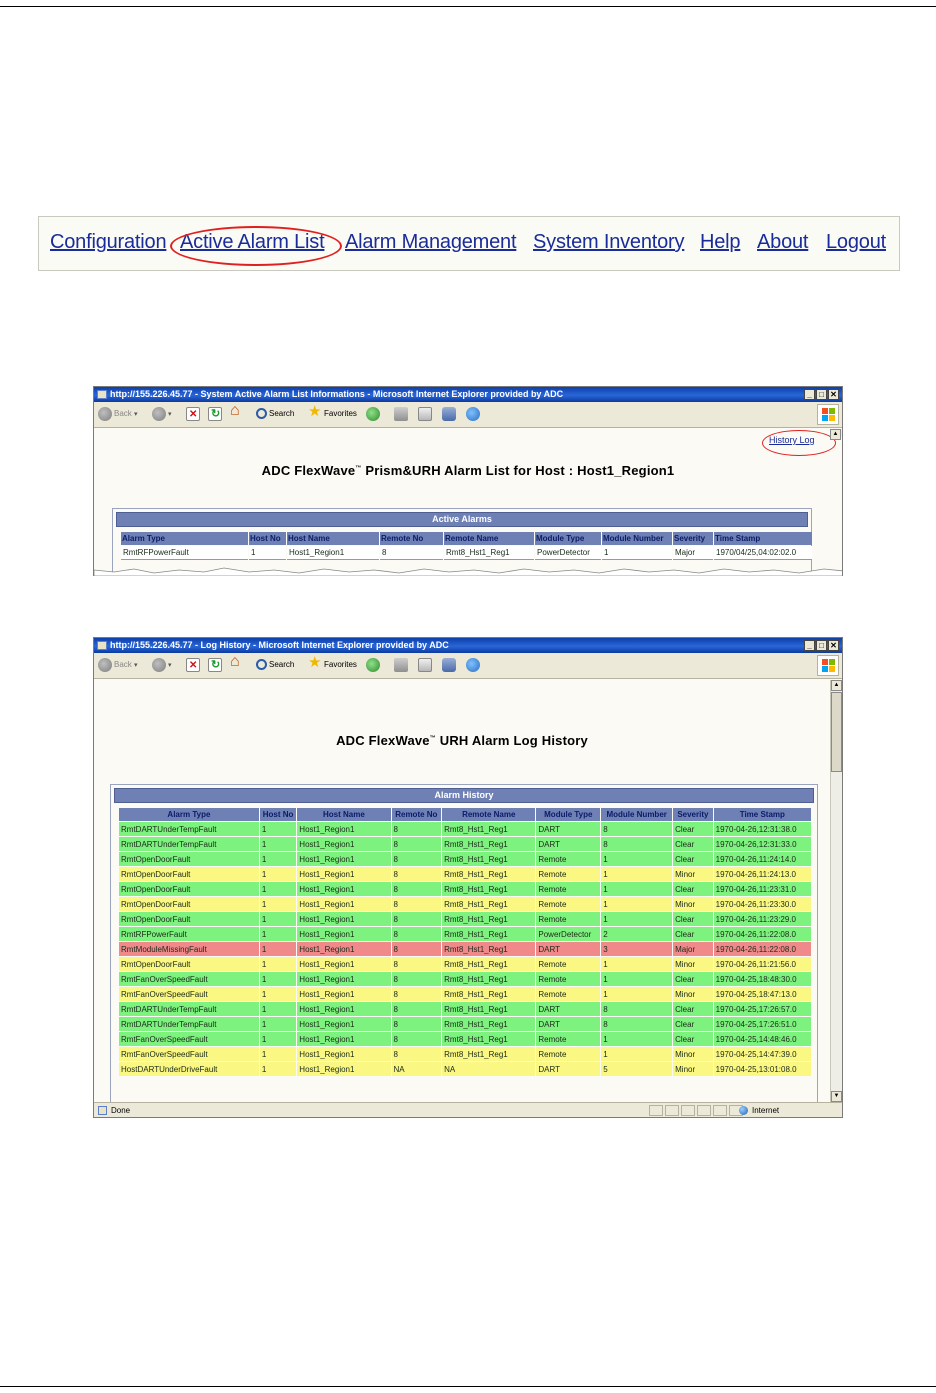 Image resolution: width=936 pixels, height=1393 pixels. Describe the element at coordinates (828, 414) in the screenshot. I see `windows-logo-icon` at that location.